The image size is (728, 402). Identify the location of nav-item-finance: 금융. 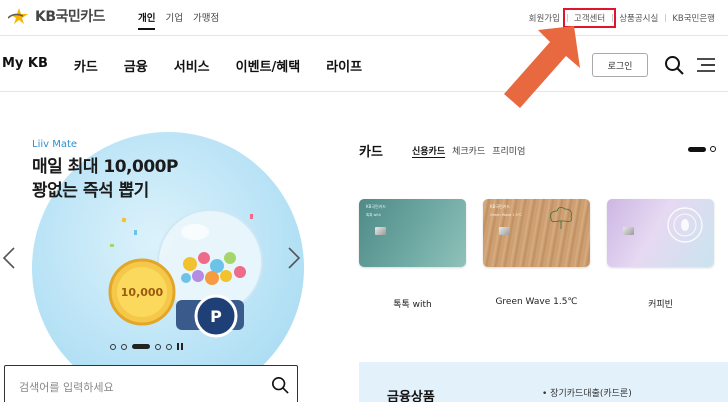
(136, 65).